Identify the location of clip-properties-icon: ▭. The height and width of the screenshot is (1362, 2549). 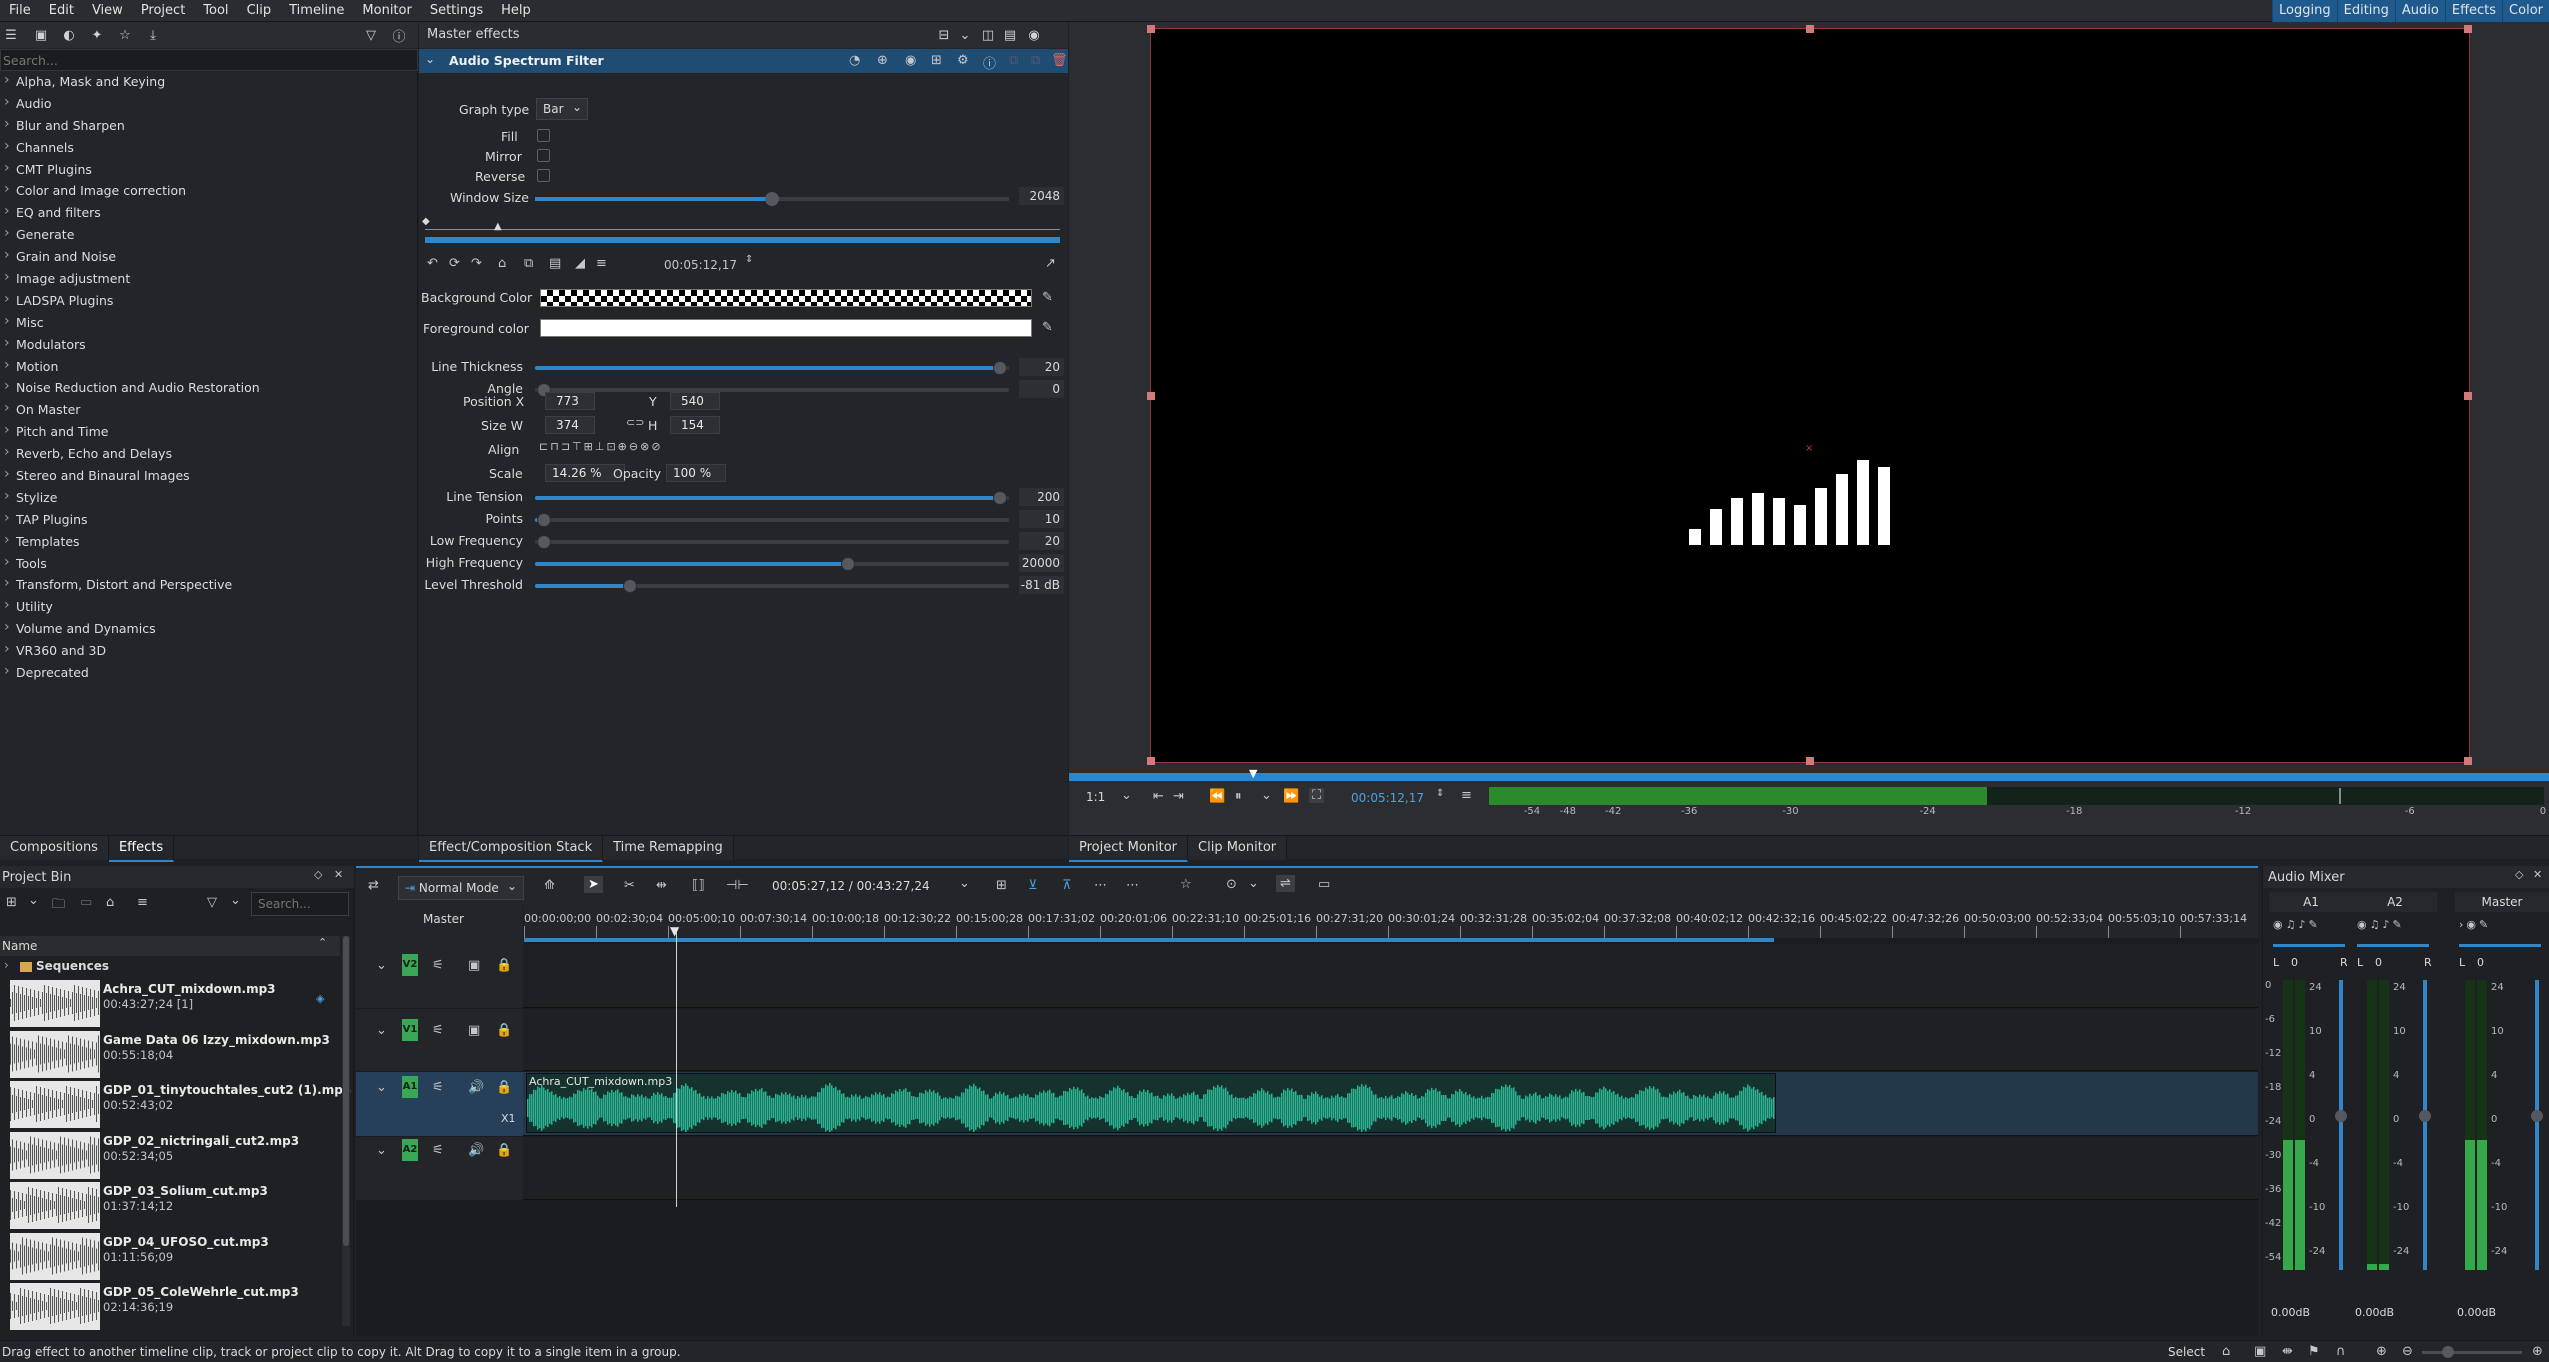
(86, 902).